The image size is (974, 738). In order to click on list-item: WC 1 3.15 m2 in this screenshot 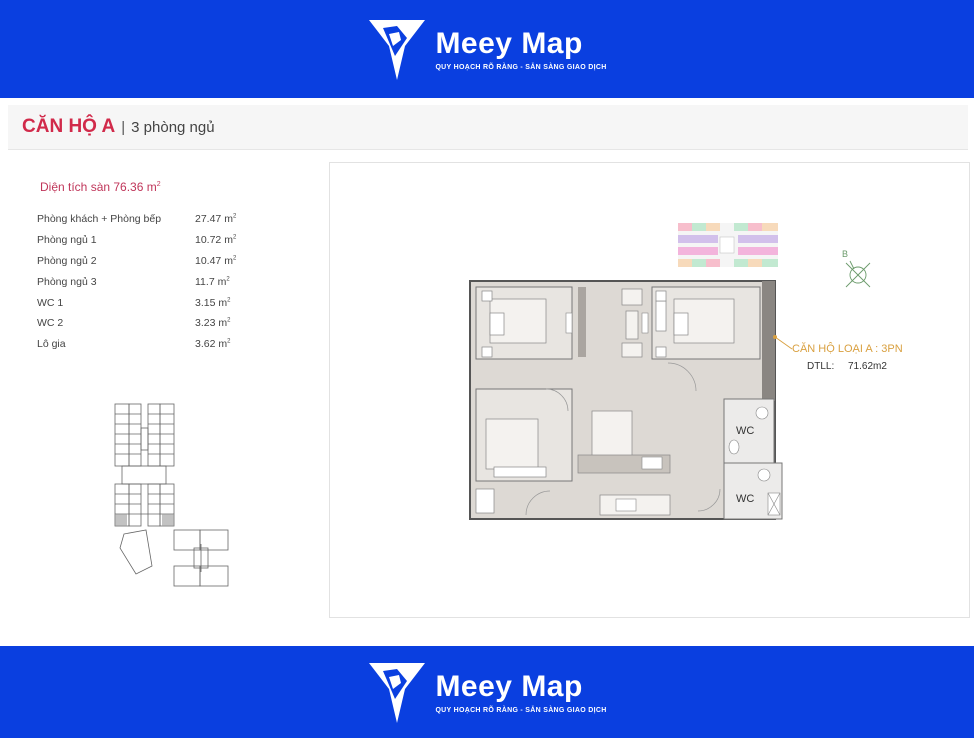, I will do `click(147, 302)`.